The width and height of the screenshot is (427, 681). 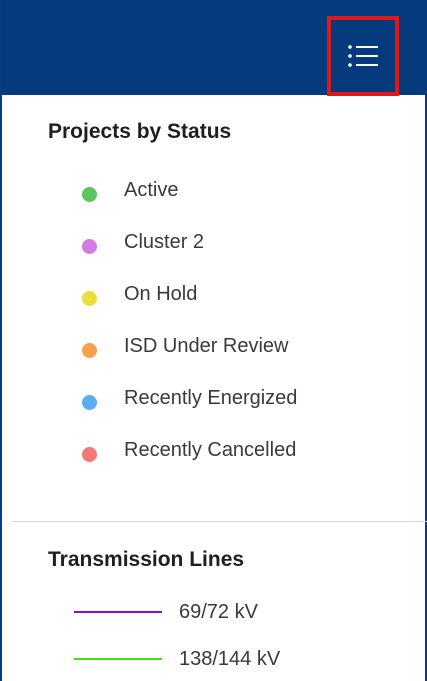 I want to click on red-dot-icon, so click(x=89, y=454).